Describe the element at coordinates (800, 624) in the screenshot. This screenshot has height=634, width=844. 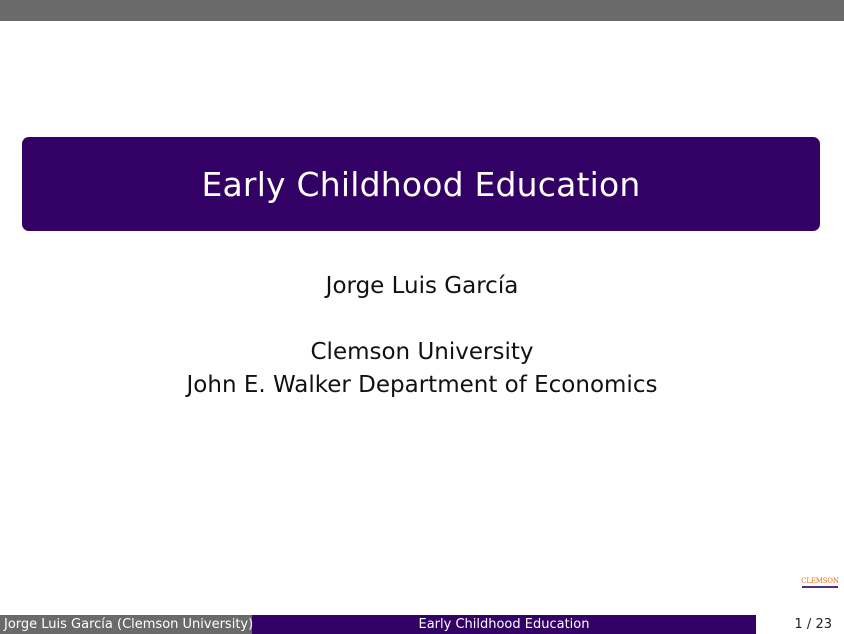
I see `page-number: 1 / 23` at that location.